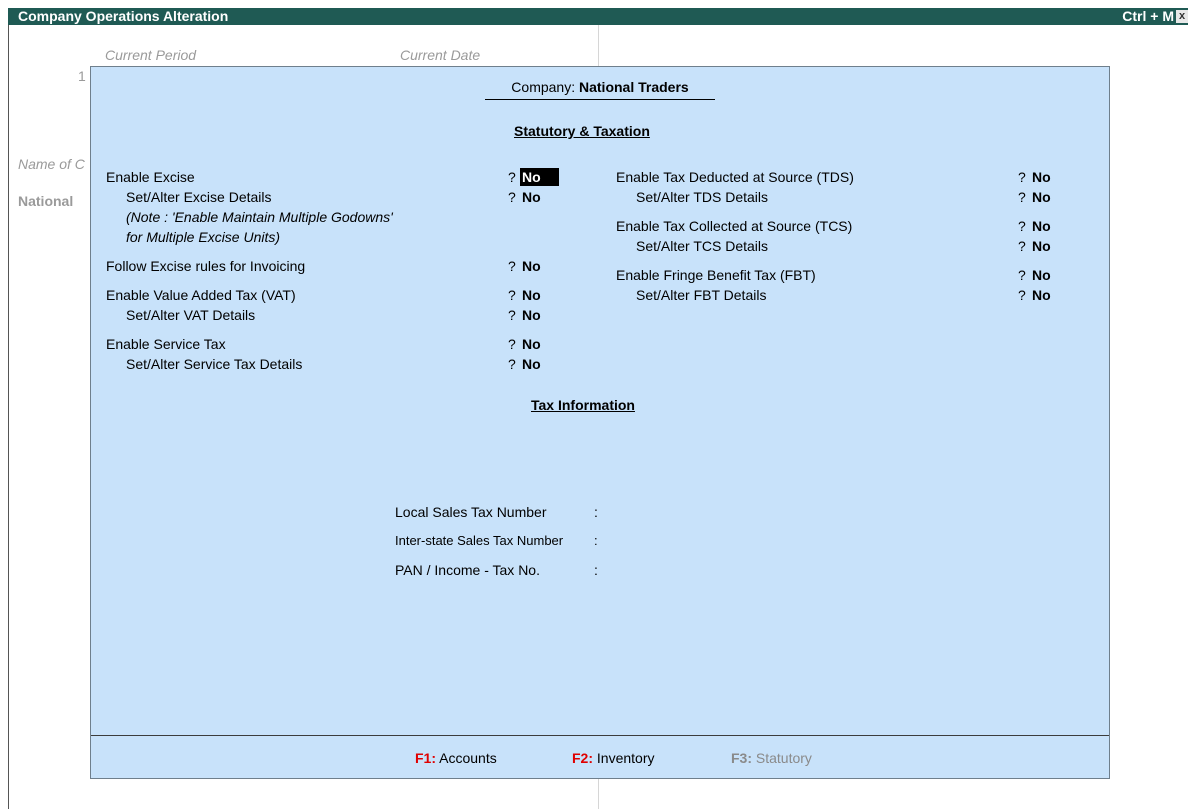  I want to click on bg-period-fragment: 1, so click(82, 76).